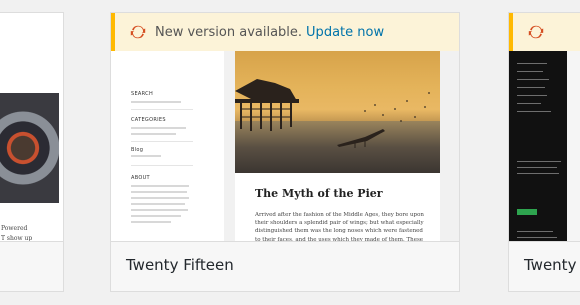 This screenshot has width=580, height=305. What do you see at coordinates (361, 138) in the screenshot?
I see `wreck-silhouette` at bounding box center [361, 138].